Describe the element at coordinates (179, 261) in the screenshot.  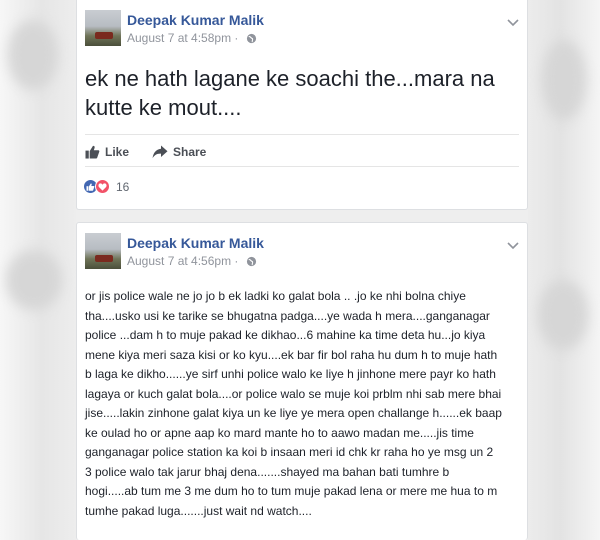
I see `post-timestamp: August 7 at 4:56pm` at that location.